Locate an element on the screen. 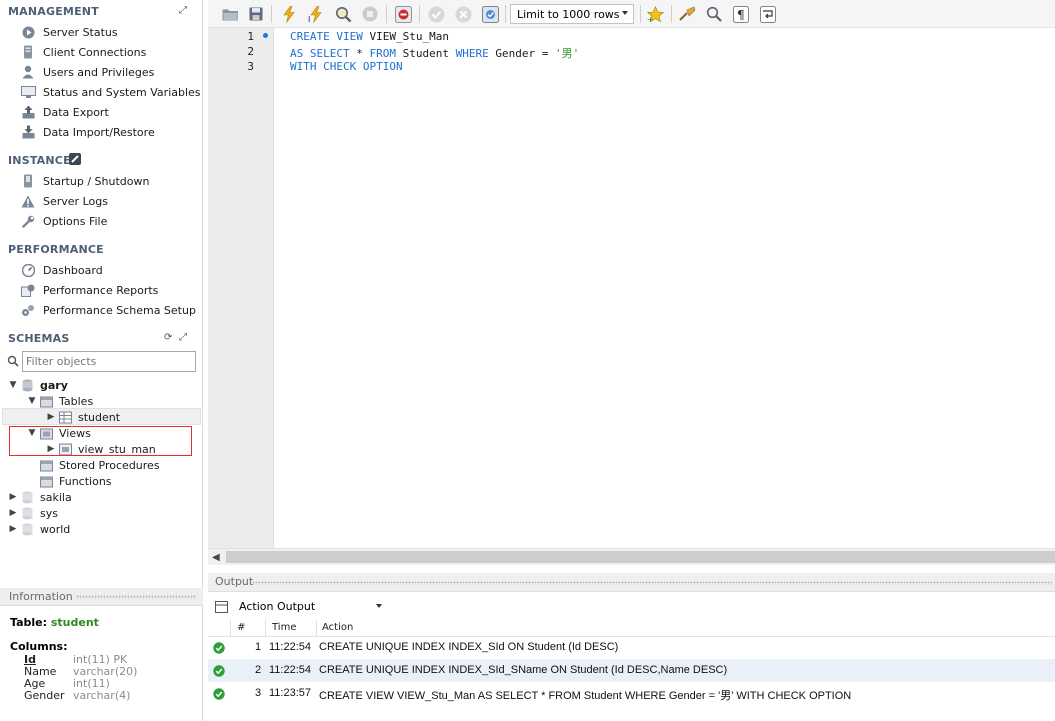 Image resolution: width=1055 pixels, height=721 pixels. execute-lightning-icon is located at coordinates (289, 14).